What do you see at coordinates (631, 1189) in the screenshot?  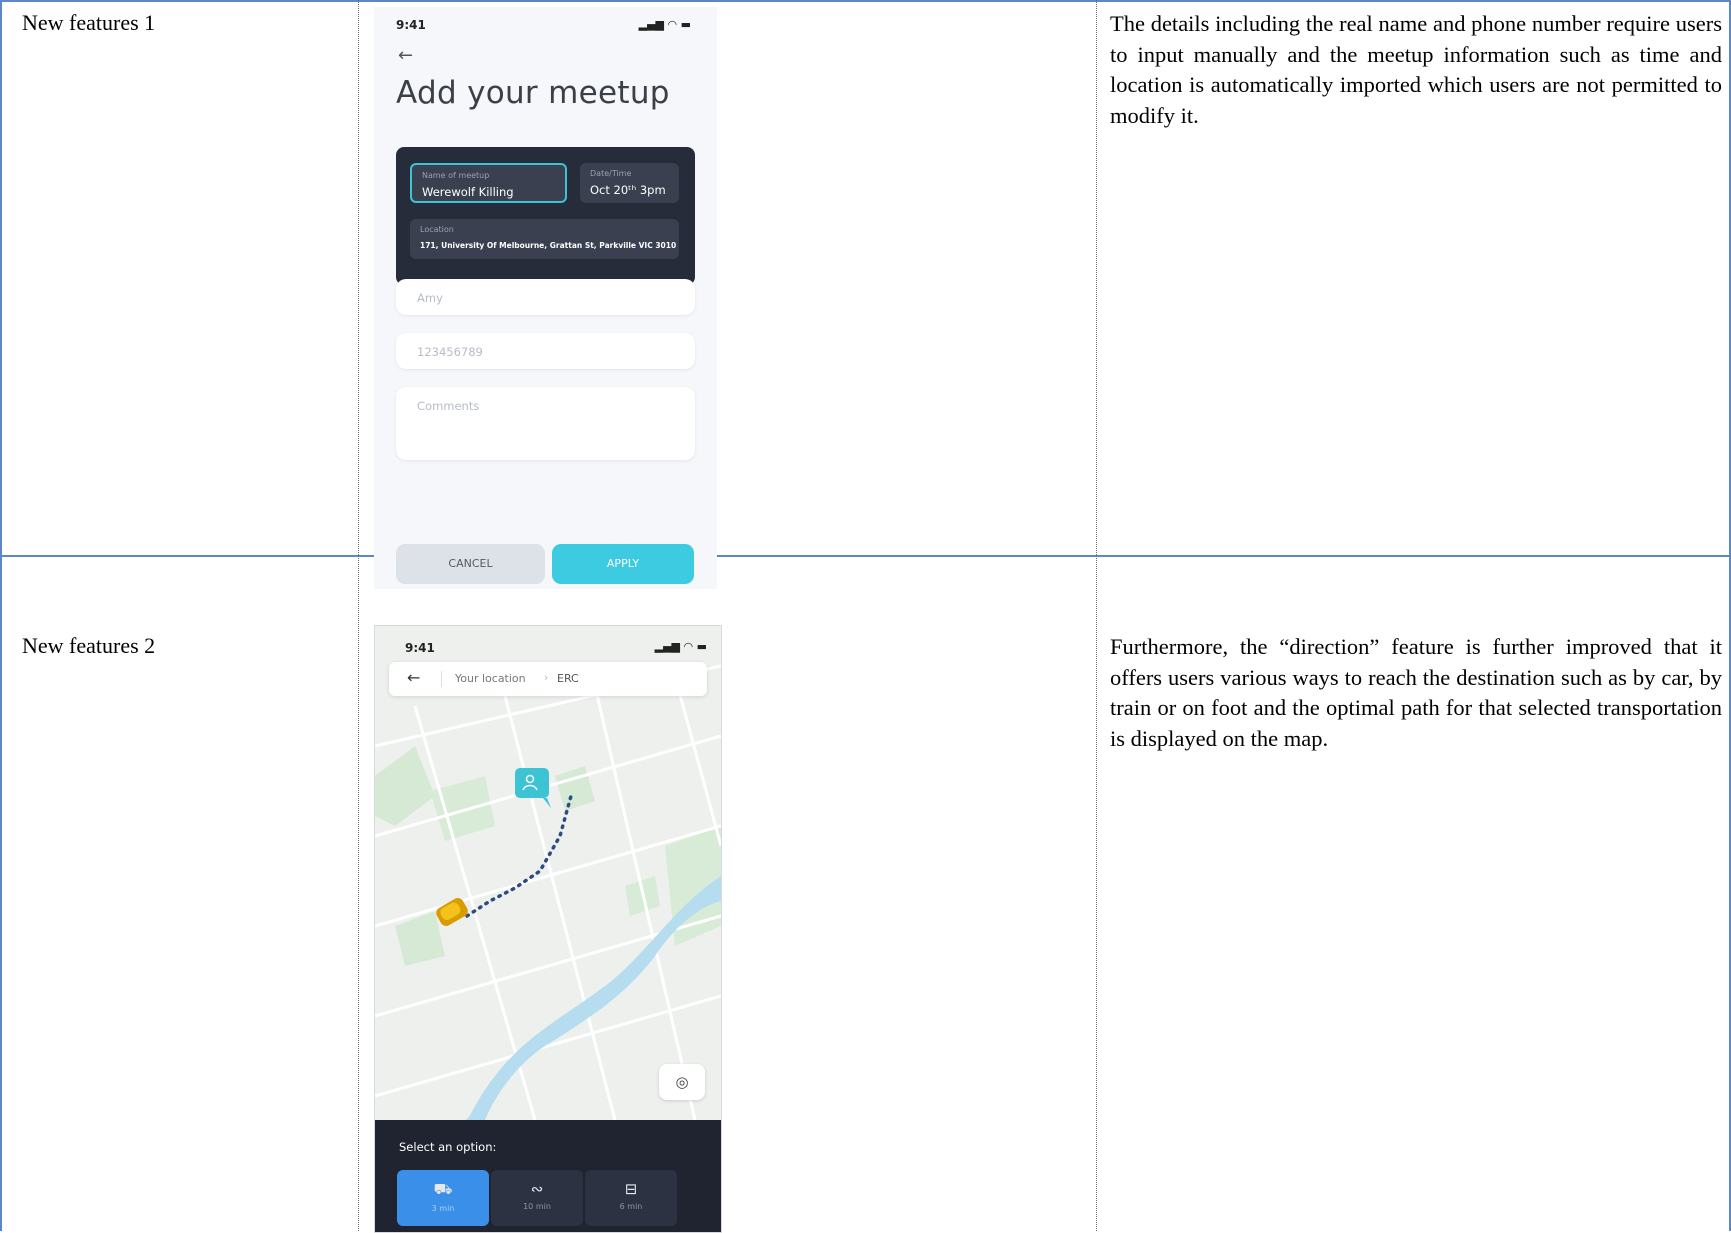 I see `train-icon: ⊟` at bounding box center [631, 1189].